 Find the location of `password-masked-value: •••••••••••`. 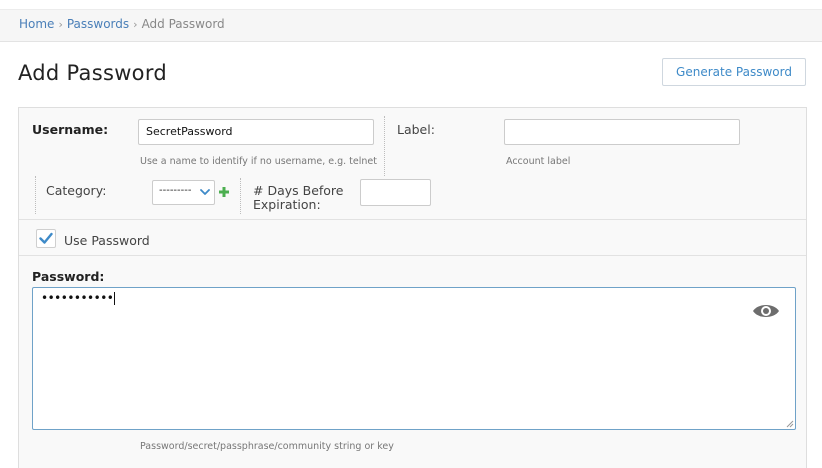

password-masked-value: ••••••••••• is located at coordinates (78, 298).